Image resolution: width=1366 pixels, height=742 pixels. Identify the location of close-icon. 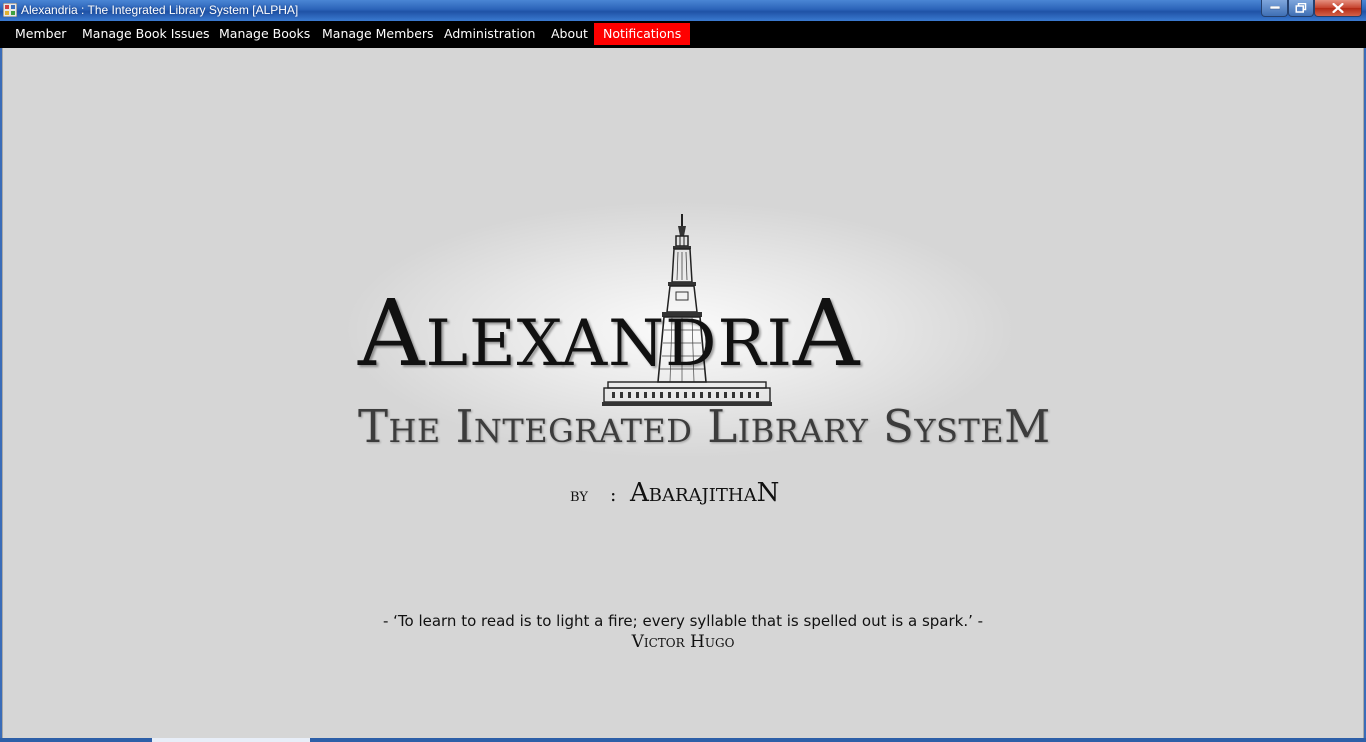
(1338, 8).